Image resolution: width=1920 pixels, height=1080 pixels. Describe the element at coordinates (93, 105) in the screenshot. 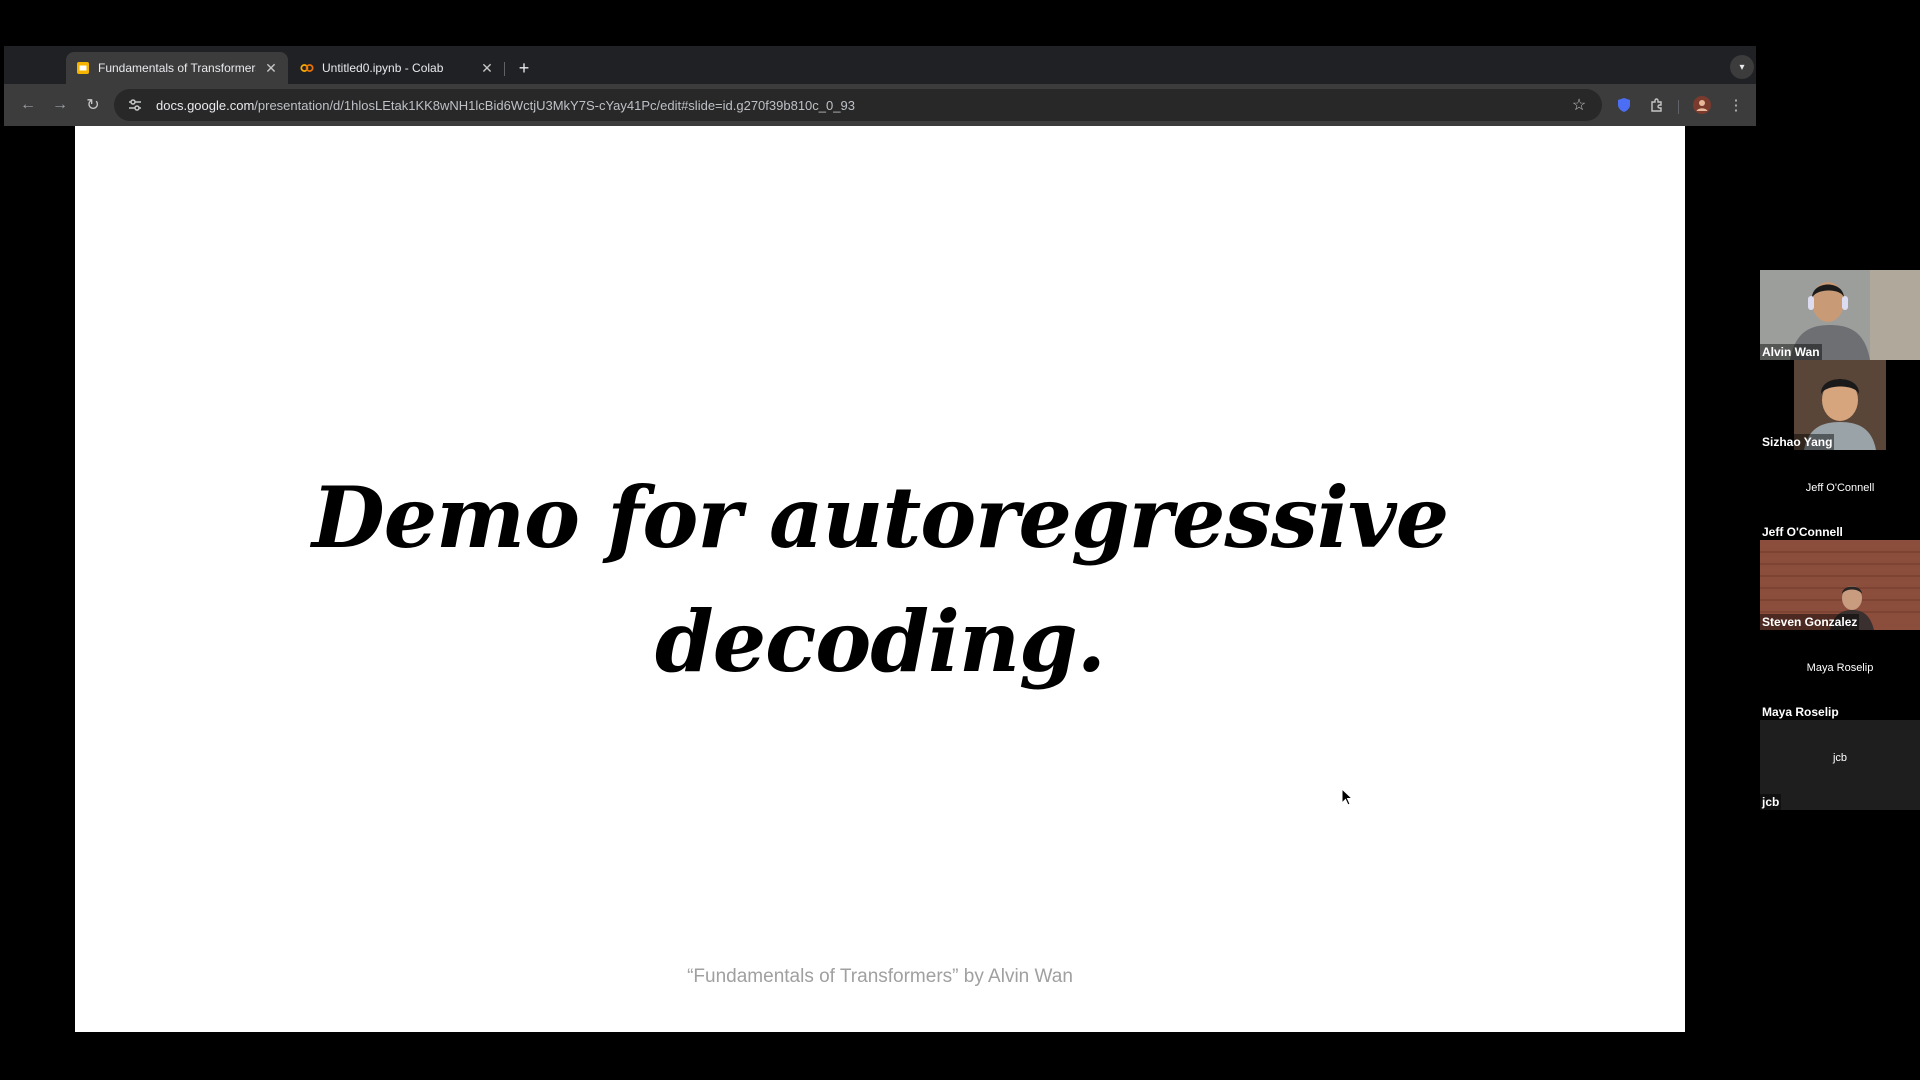

I see `reload-icon: ↻` at that location.